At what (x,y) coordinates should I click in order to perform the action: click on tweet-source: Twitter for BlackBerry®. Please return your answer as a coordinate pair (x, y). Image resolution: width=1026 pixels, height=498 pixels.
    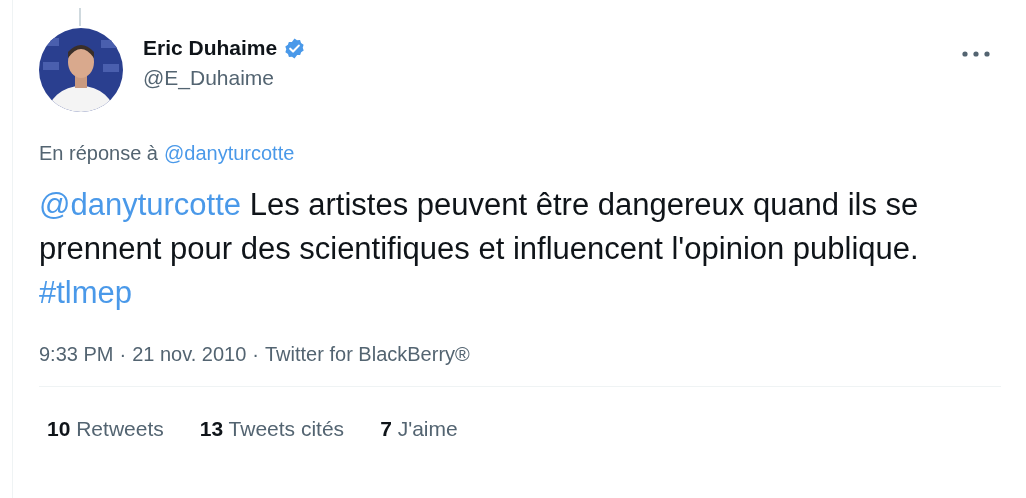
    Looking at the image, I should click on (367, 354).